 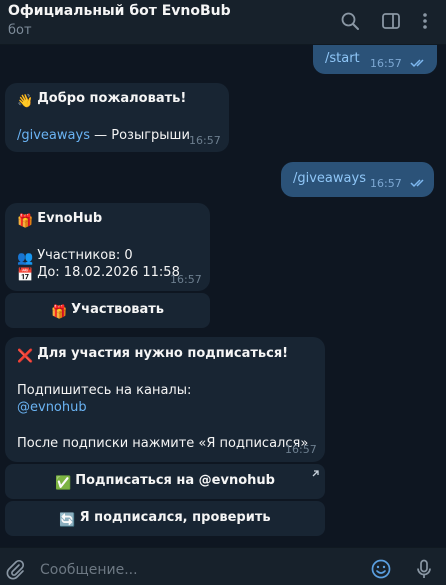 What do you see at coordinates (108, 272) in the screenshot?
I see `until-text: До: 18.02.2026 11:58` at bounding box center [108, 272].